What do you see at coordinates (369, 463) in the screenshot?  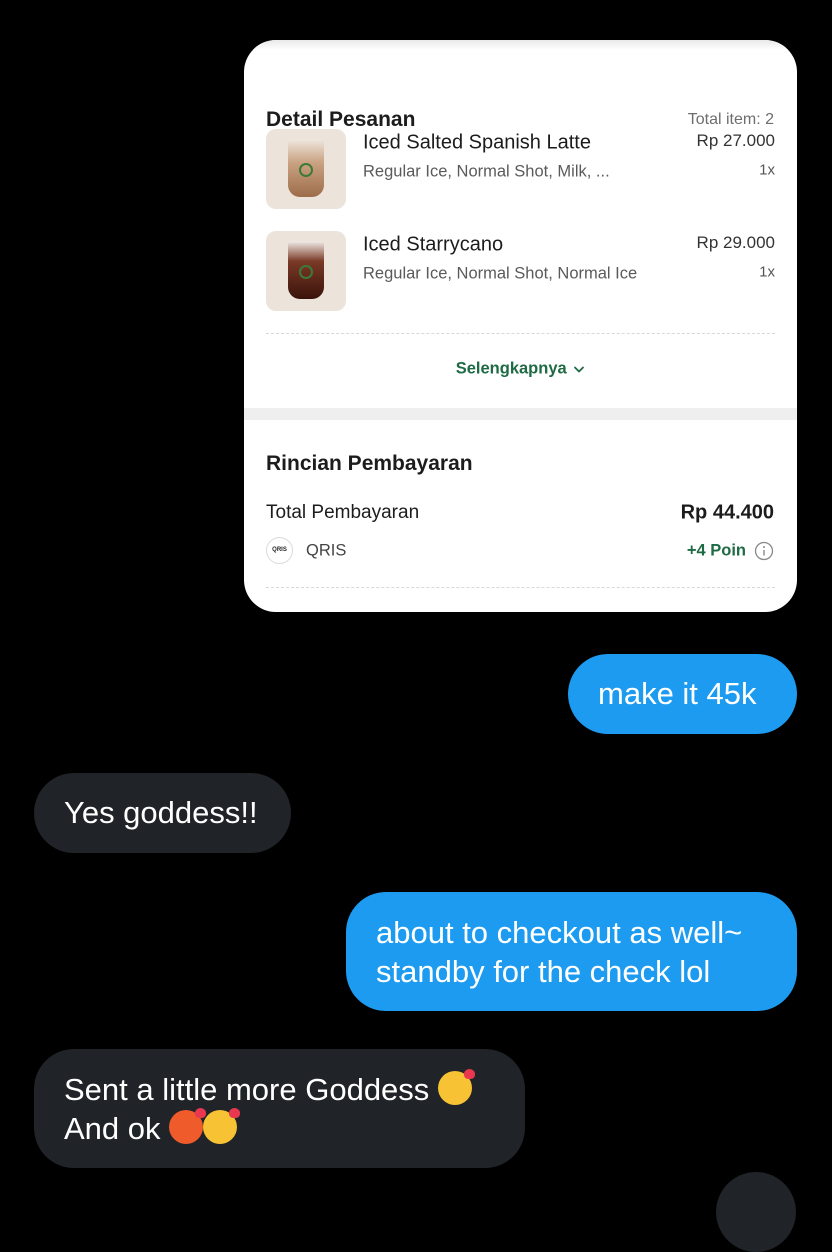 I see `payment-section-title: Rincian Pembayaran` at bounding box center [369, 463].